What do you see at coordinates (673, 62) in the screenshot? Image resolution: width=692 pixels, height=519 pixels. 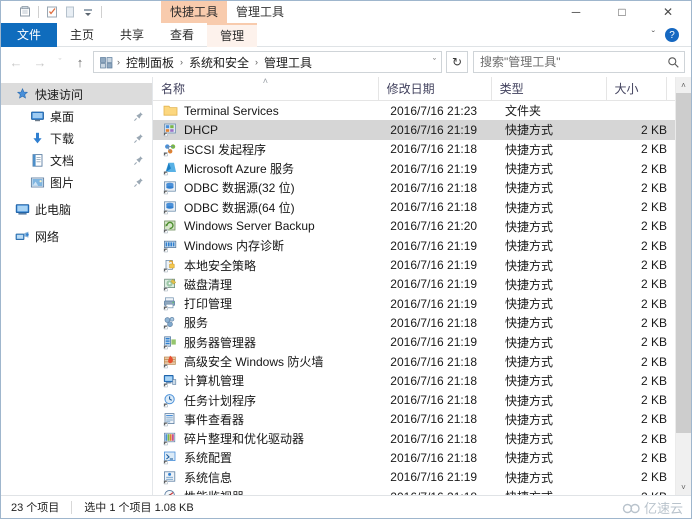 I see `search-icon` at bounding box center [673, 62].